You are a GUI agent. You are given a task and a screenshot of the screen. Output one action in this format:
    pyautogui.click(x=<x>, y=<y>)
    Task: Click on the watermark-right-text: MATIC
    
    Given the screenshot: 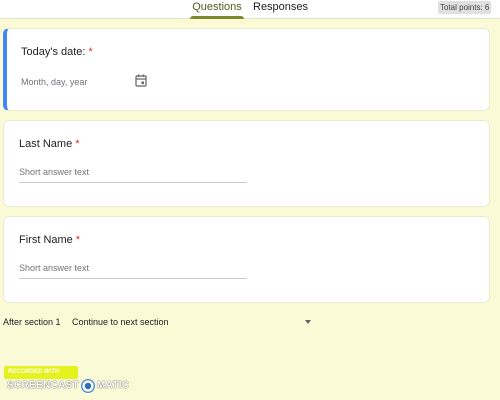 What is the action you would take?
    pyautogui.click(x=113, y=385)
    